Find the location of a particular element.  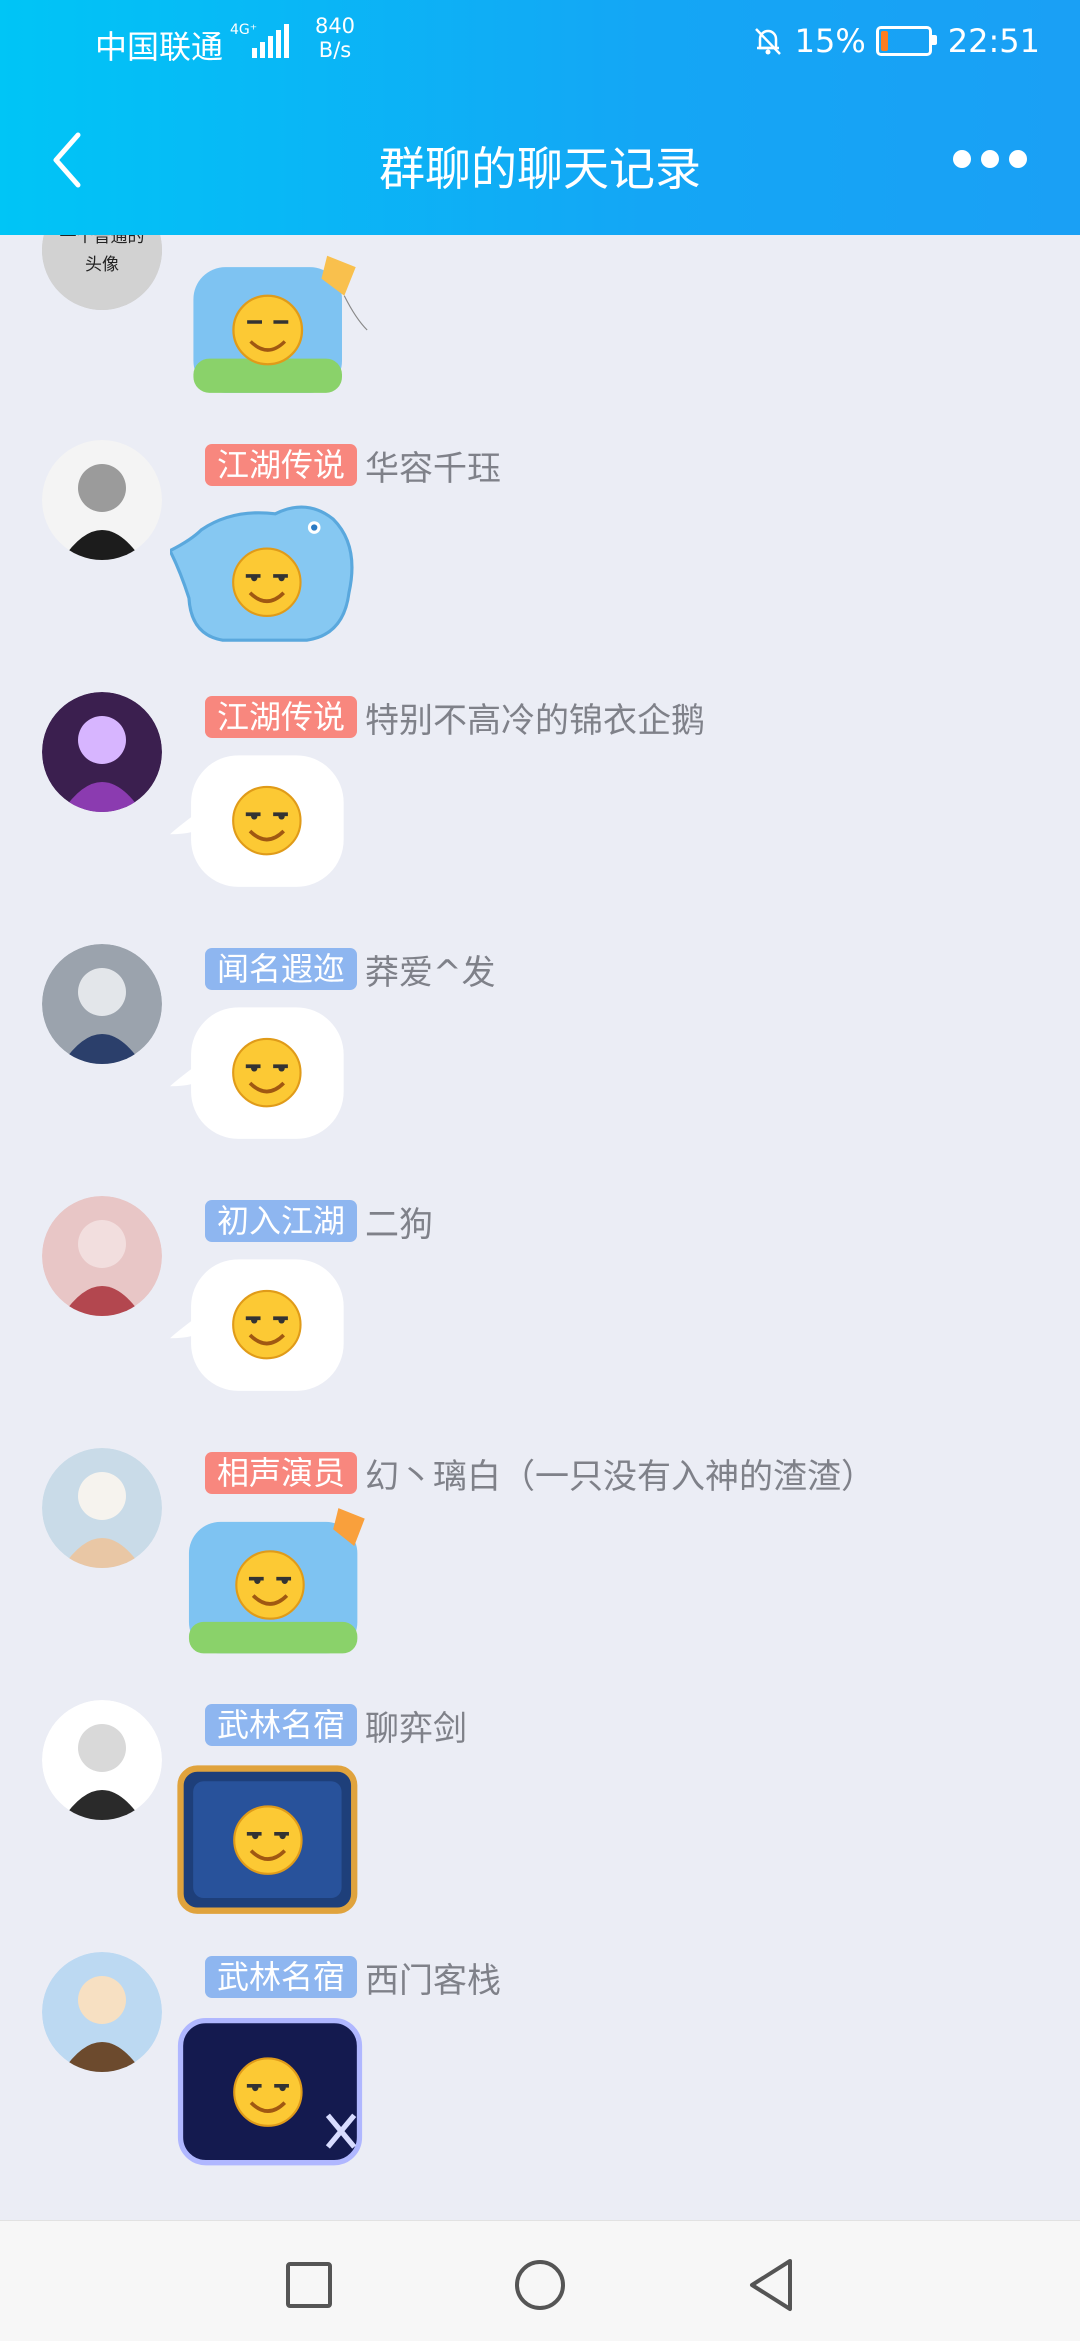

home-icon is located at coordinates (540, 2285).